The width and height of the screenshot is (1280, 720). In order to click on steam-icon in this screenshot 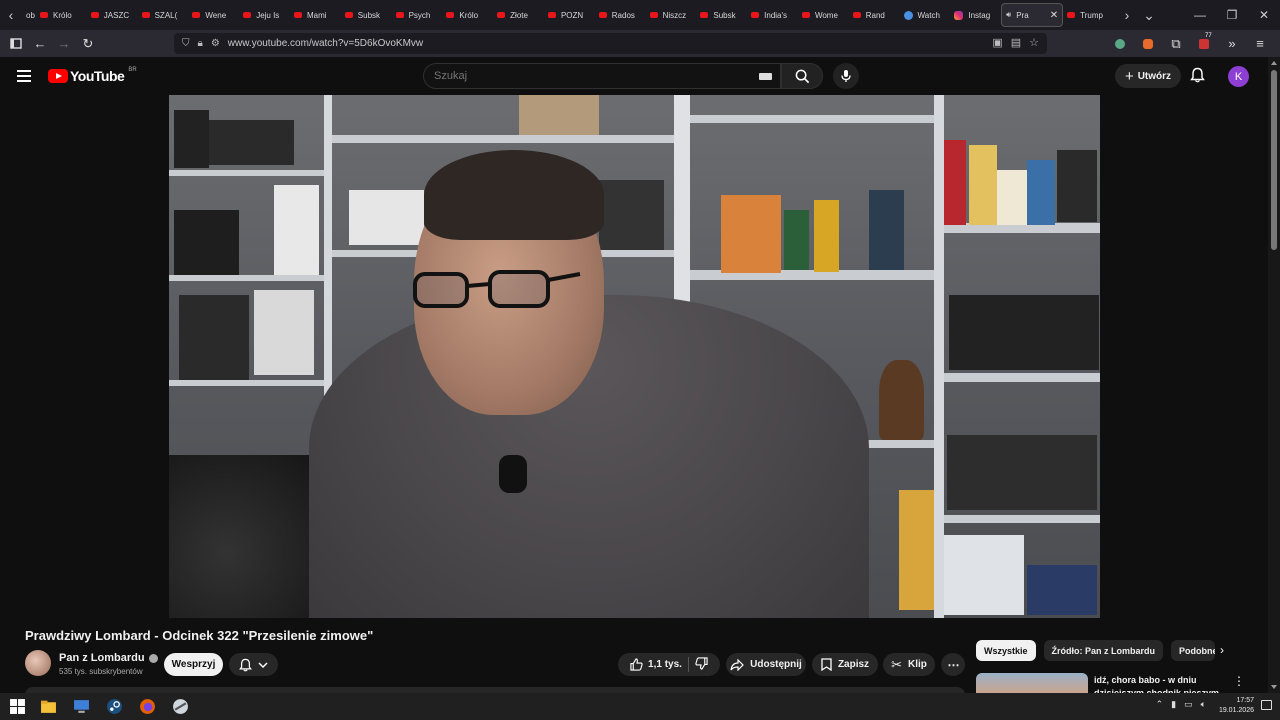, I will do `click(114, 706)`.